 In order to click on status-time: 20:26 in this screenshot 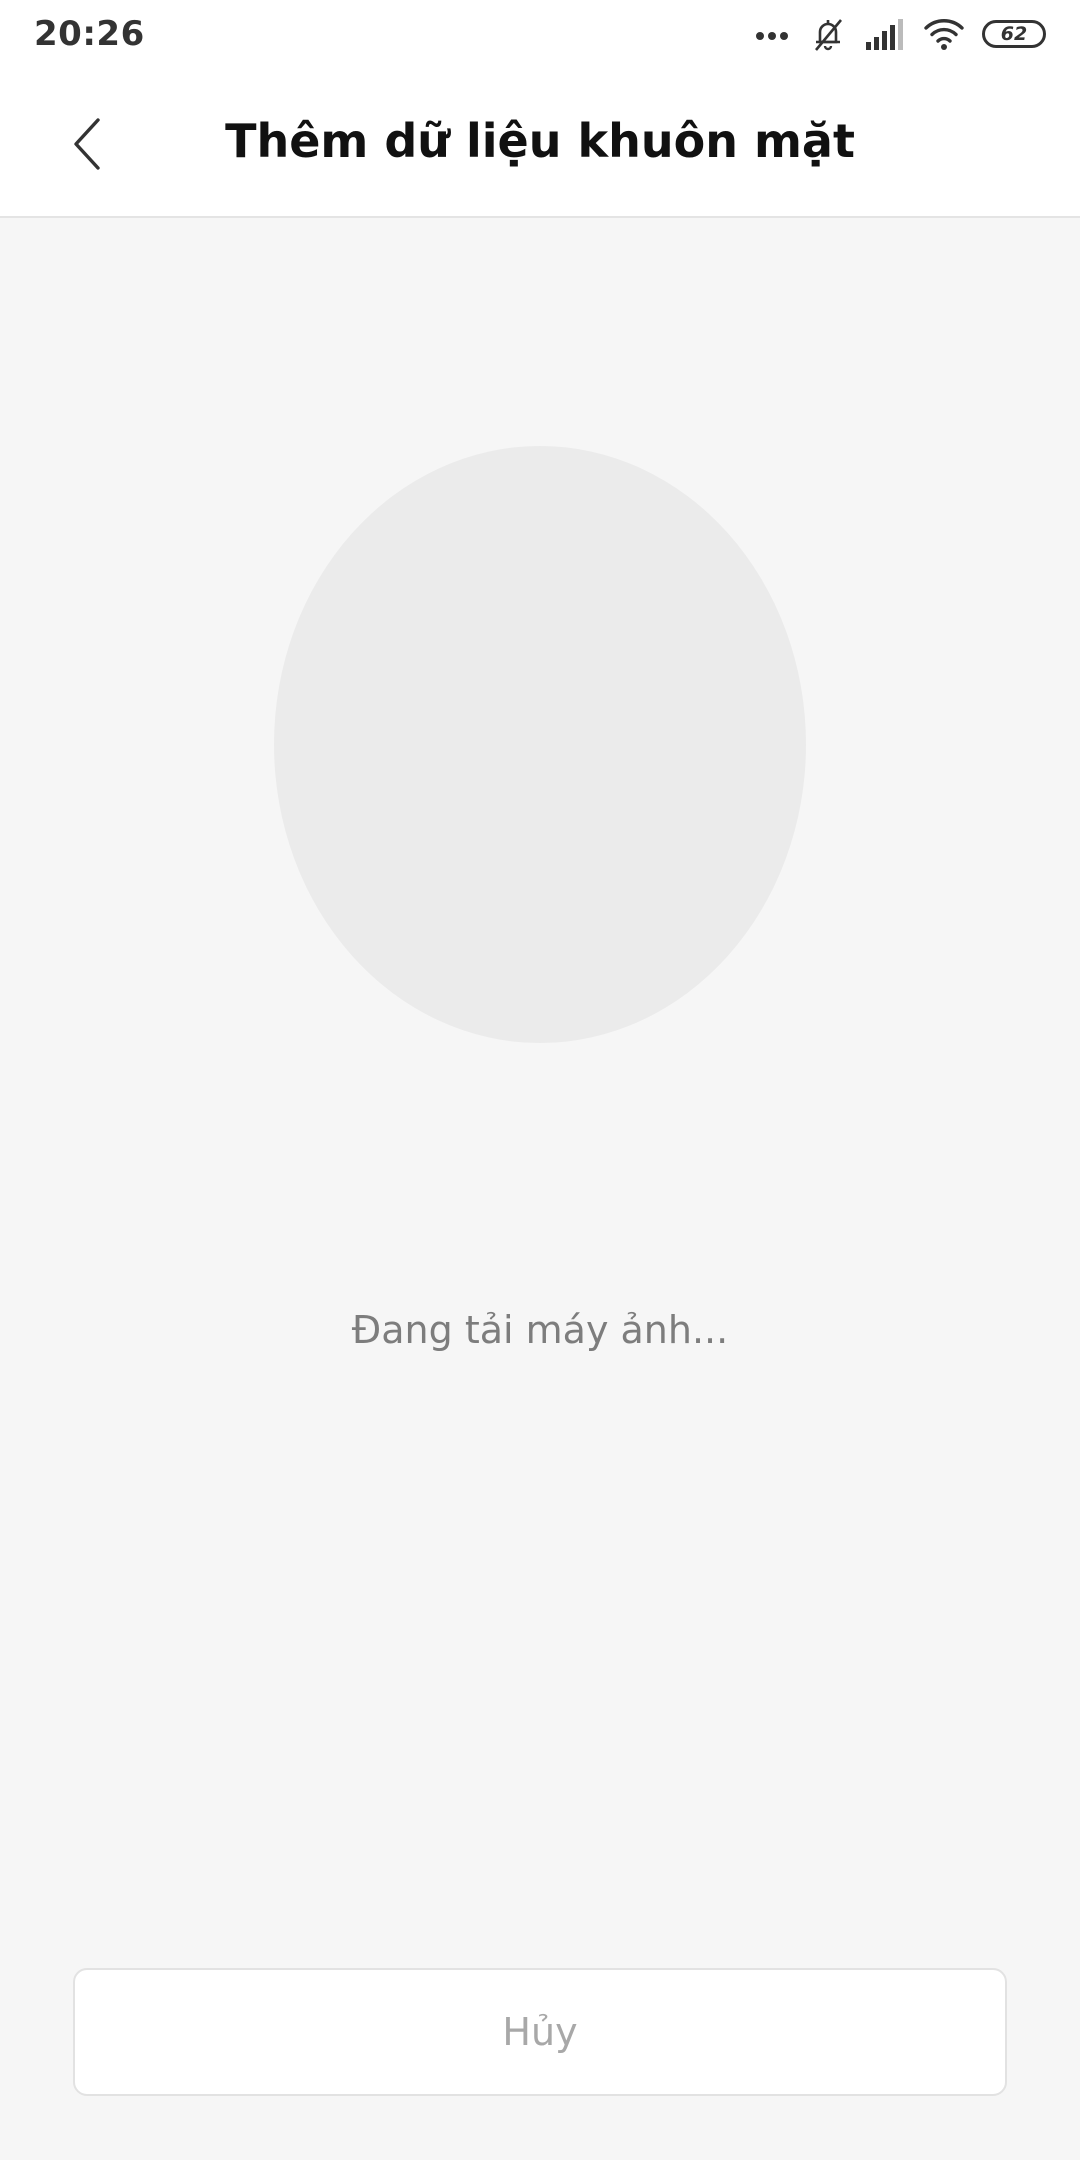, I will do `click(89, 34)`.